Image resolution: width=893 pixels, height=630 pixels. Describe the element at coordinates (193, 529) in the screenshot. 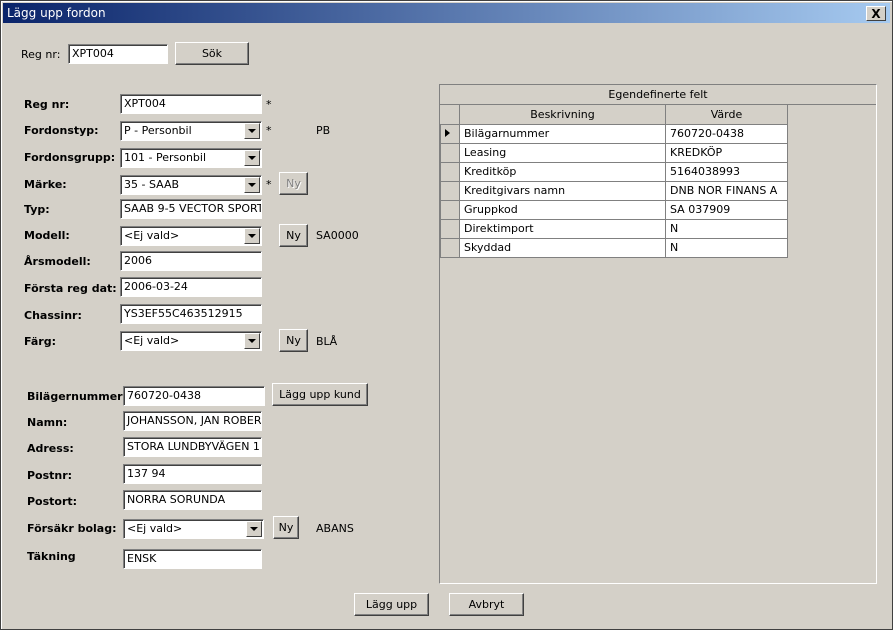

I see `forsakr-select: <Ej vald>` at that location.